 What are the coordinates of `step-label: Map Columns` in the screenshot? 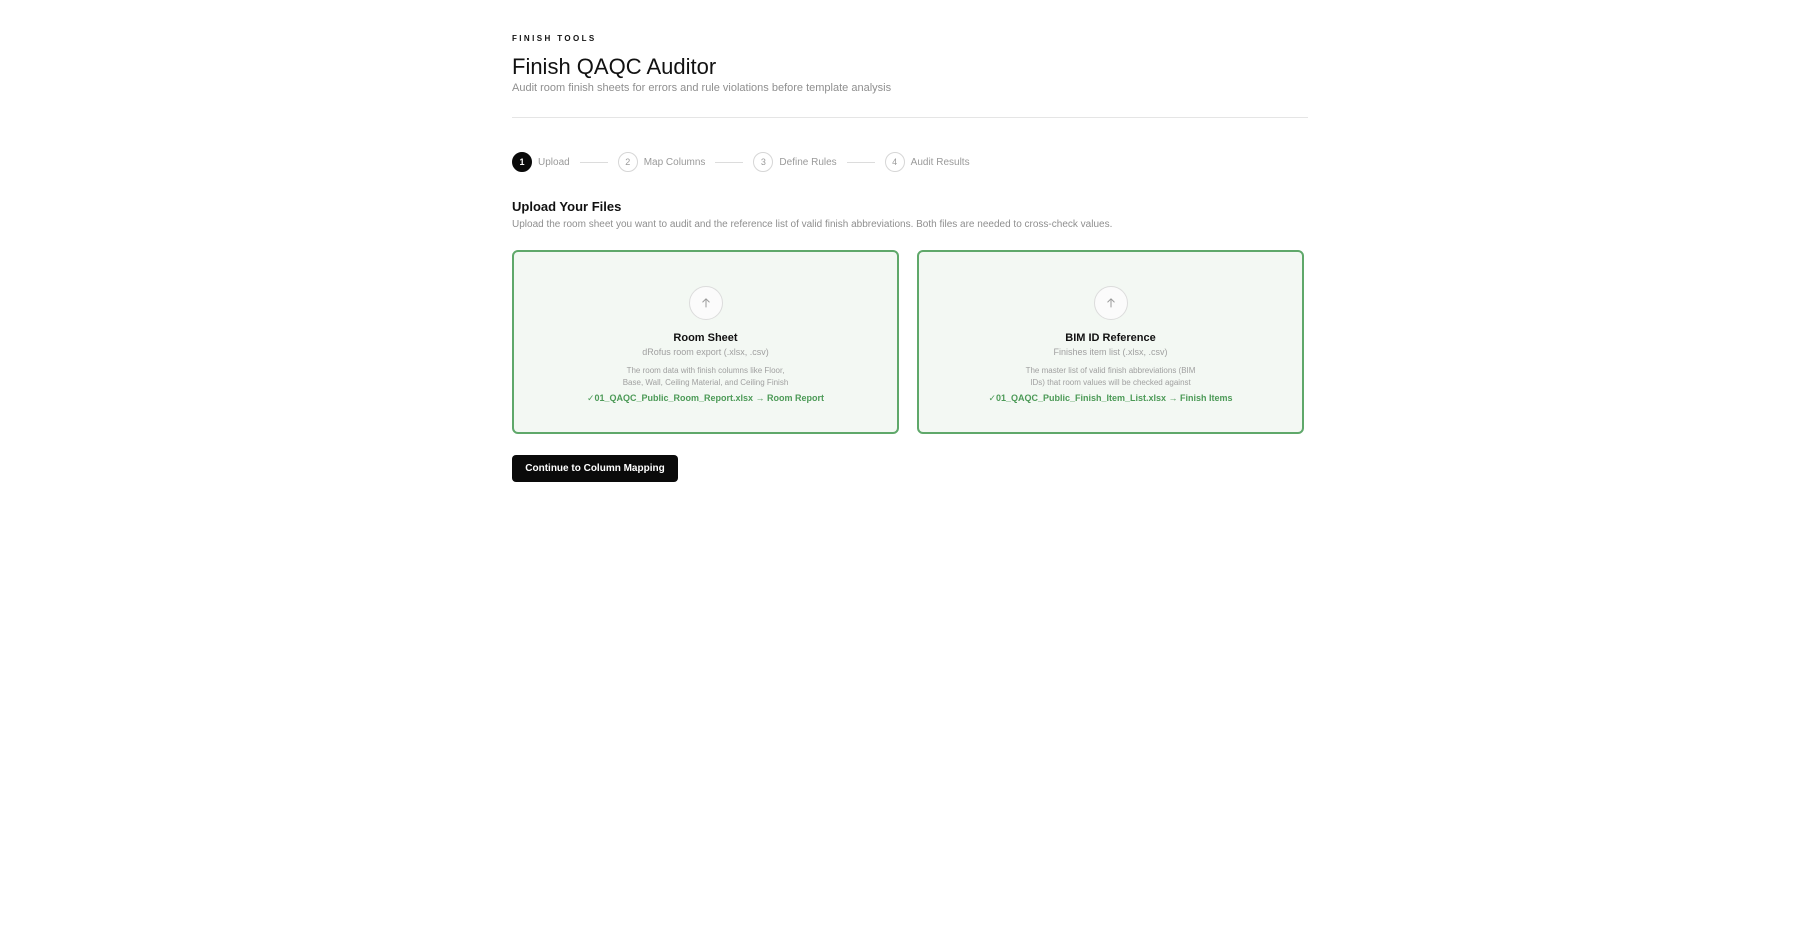 It's located at (674, 162).